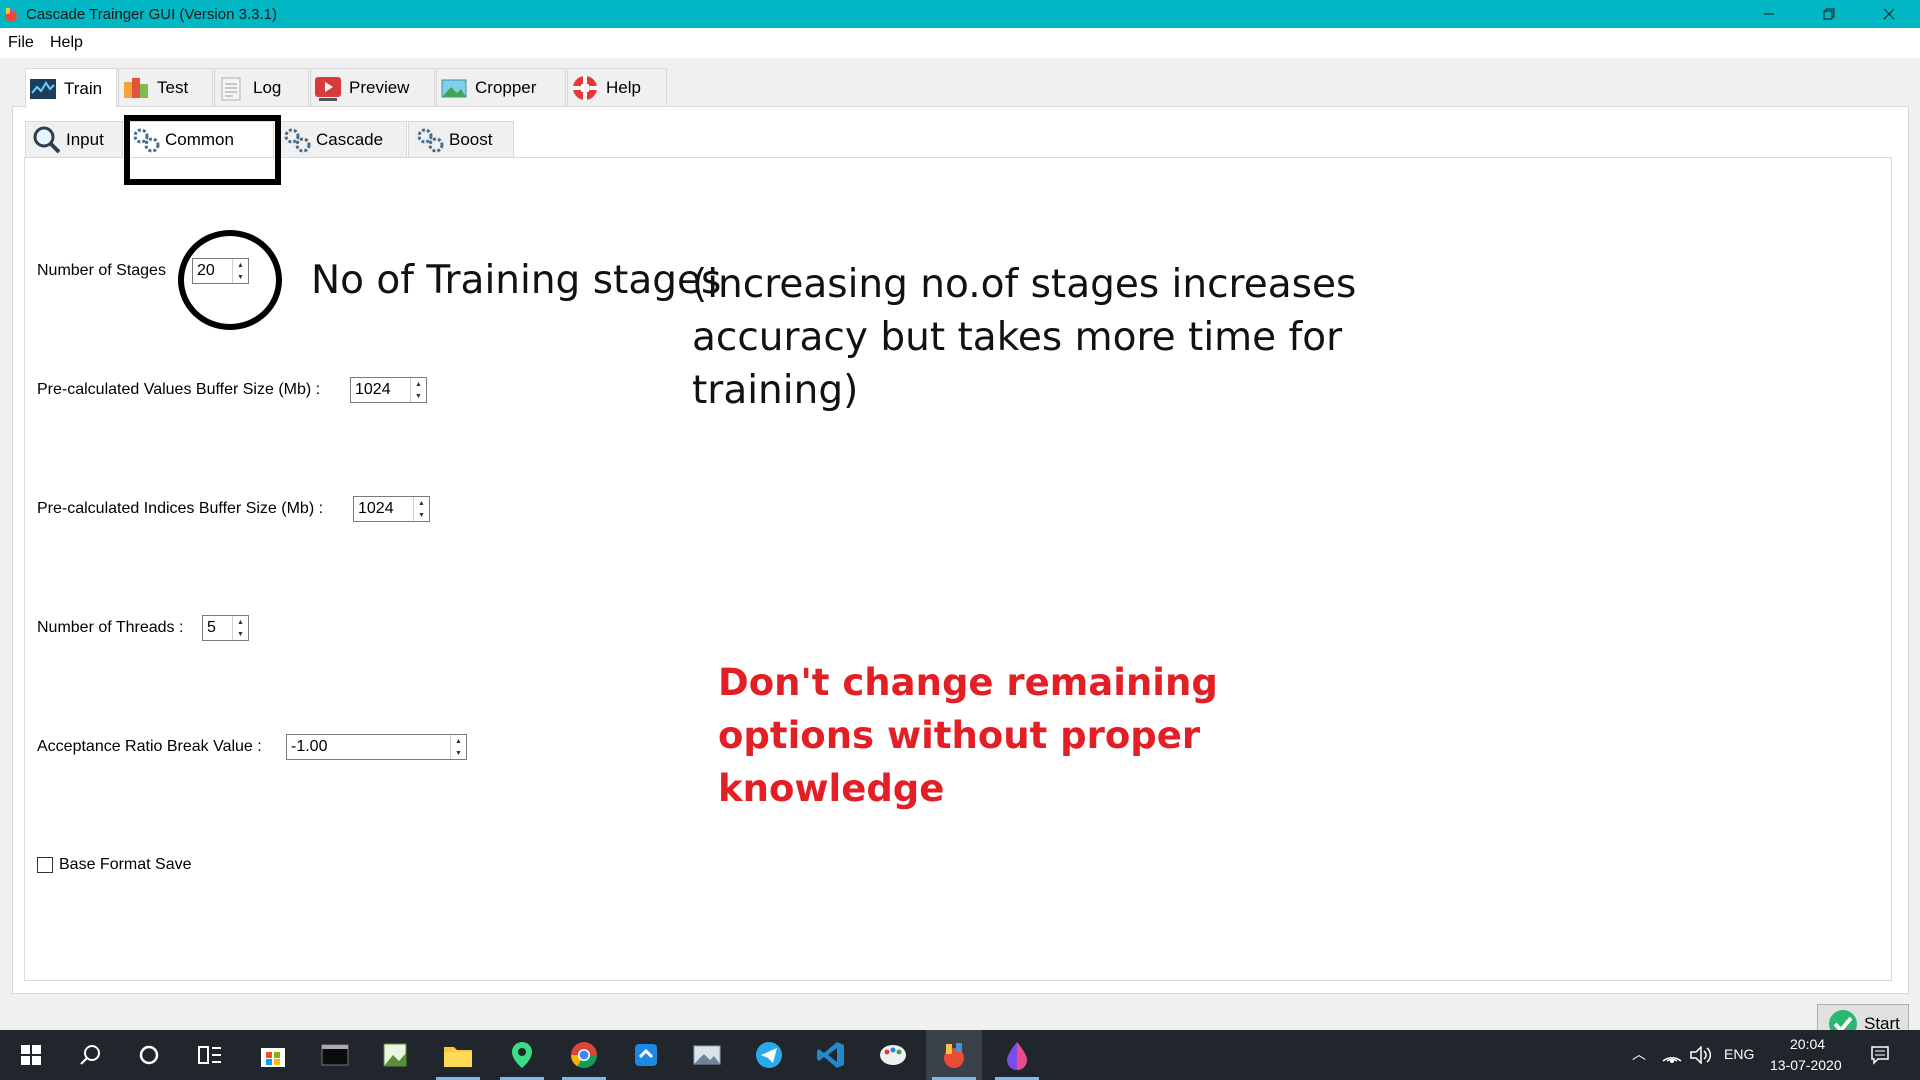 Image resolution: width=1920 pixels, height=1080 pixels. Describe the element at coordinates (383, 509) in the screenshot. I see `indices-buffer-value: 1024` at that location.